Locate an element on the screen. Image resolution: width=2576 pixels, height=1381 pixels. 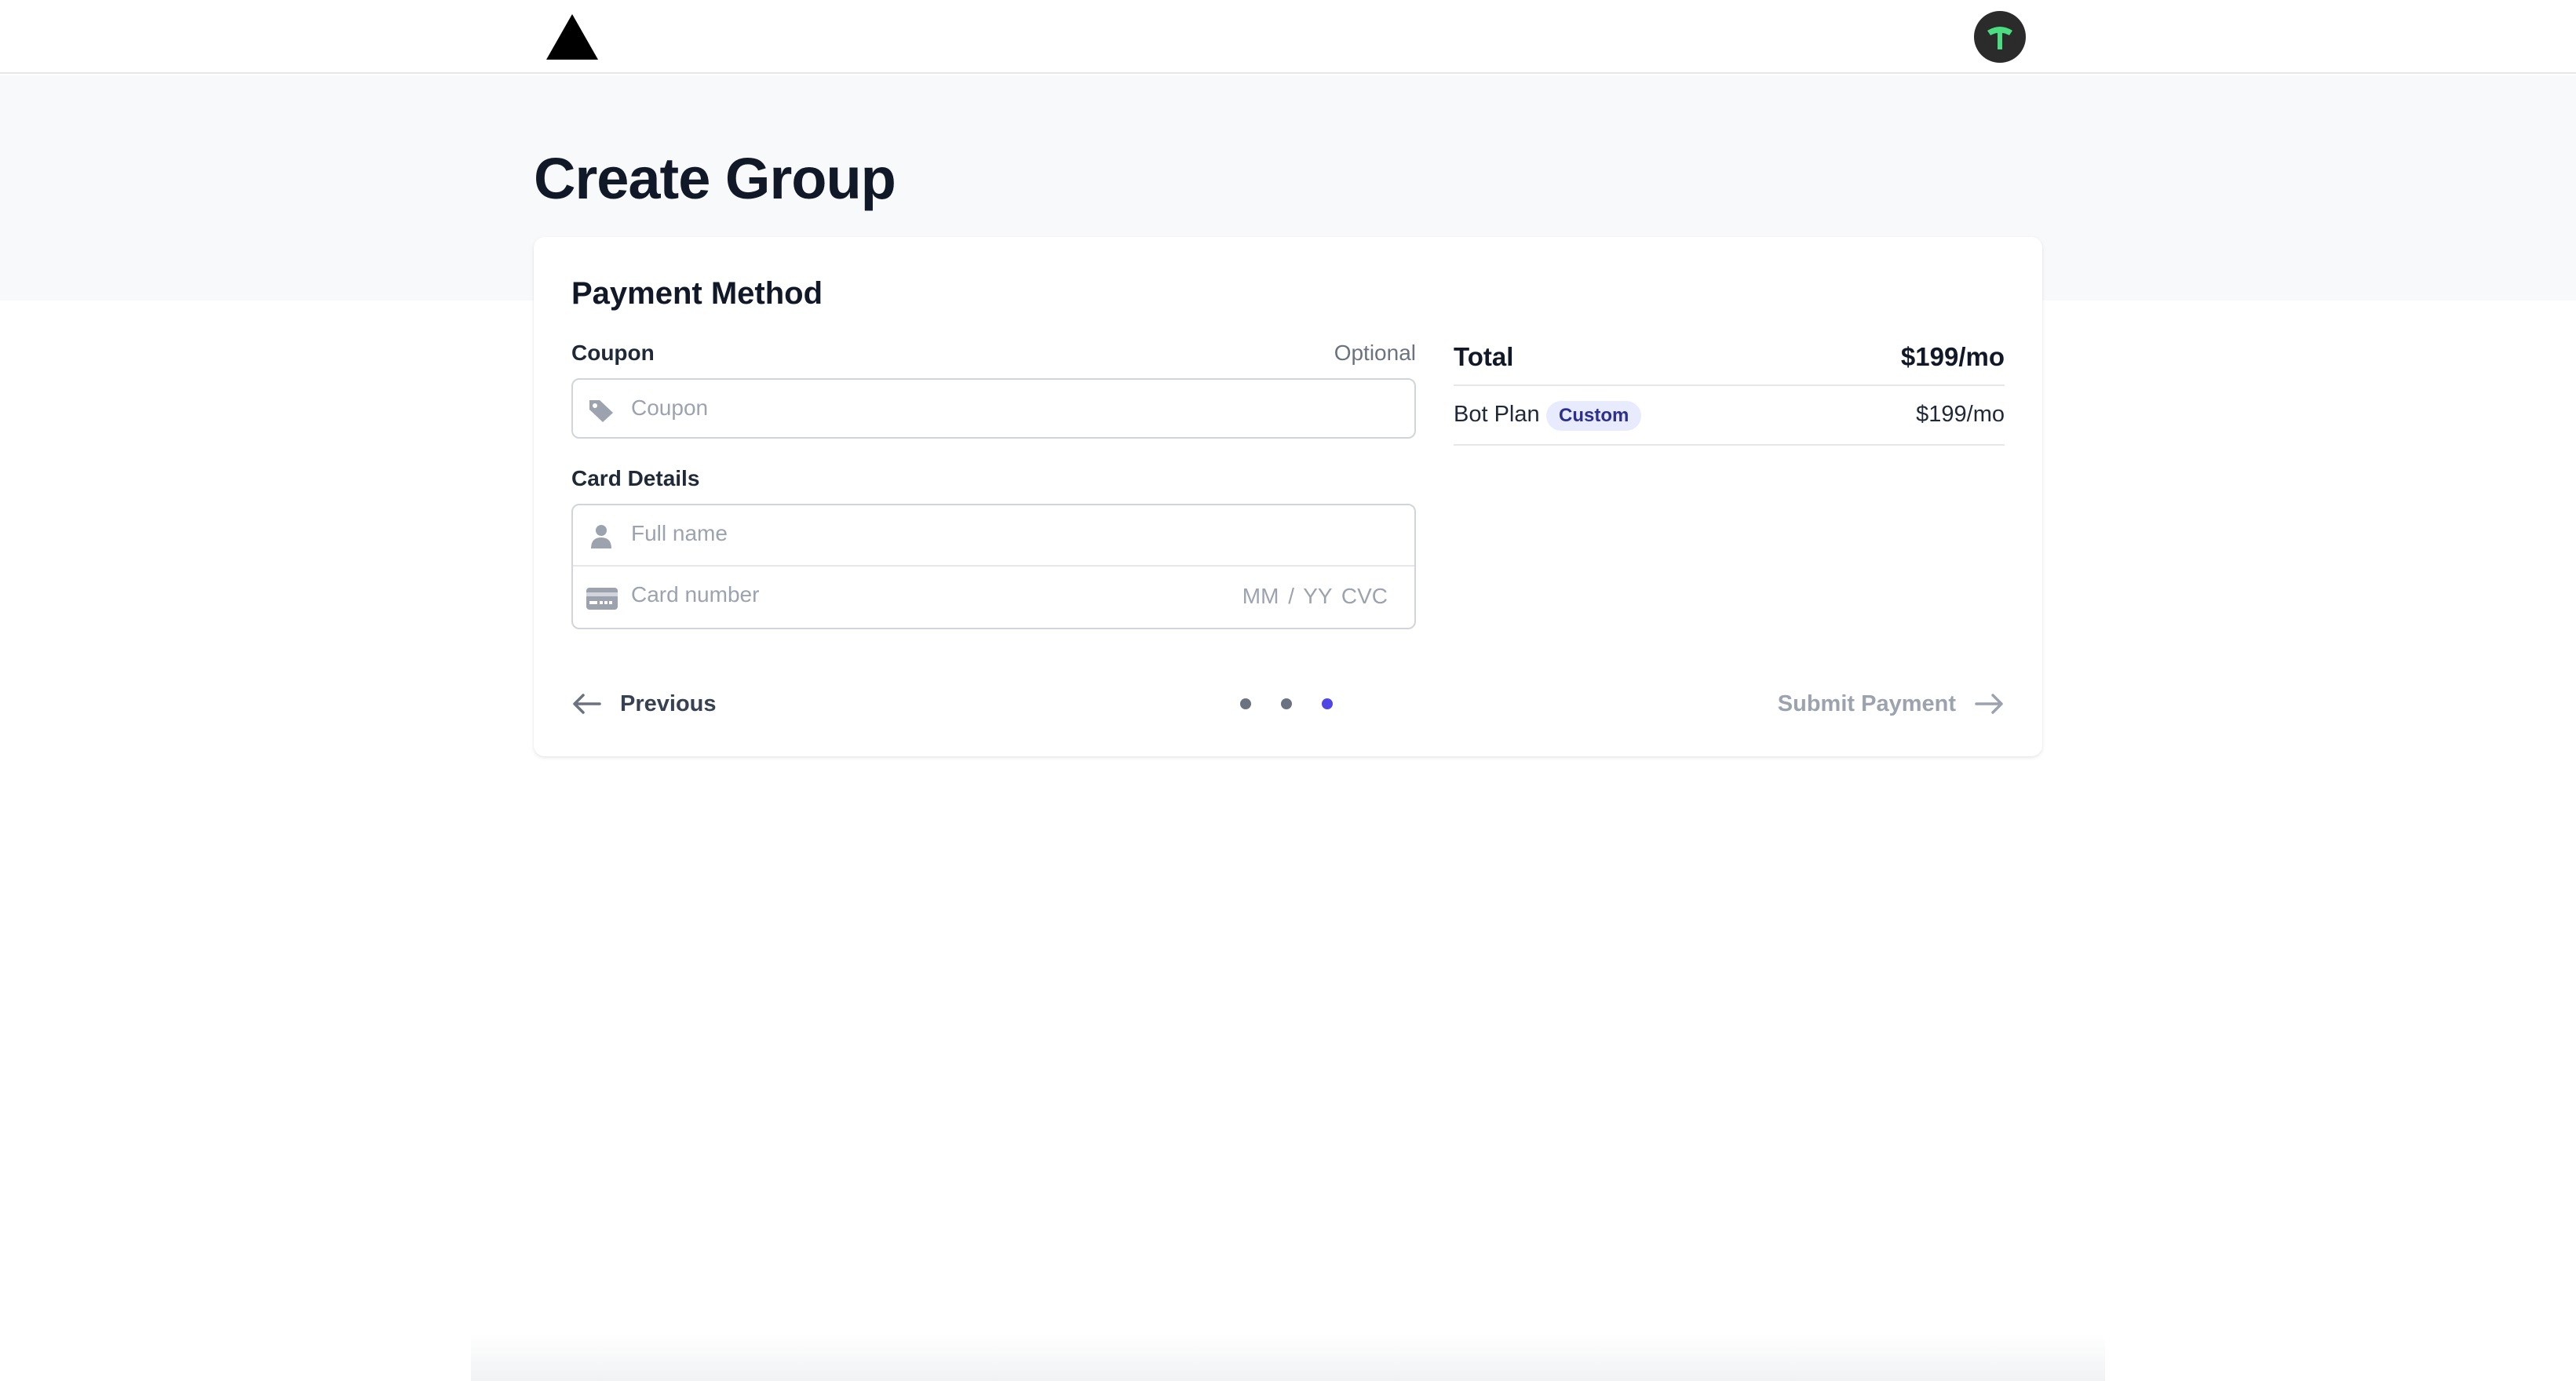
full-name-field: Full name is located at coordinates (993, 536).